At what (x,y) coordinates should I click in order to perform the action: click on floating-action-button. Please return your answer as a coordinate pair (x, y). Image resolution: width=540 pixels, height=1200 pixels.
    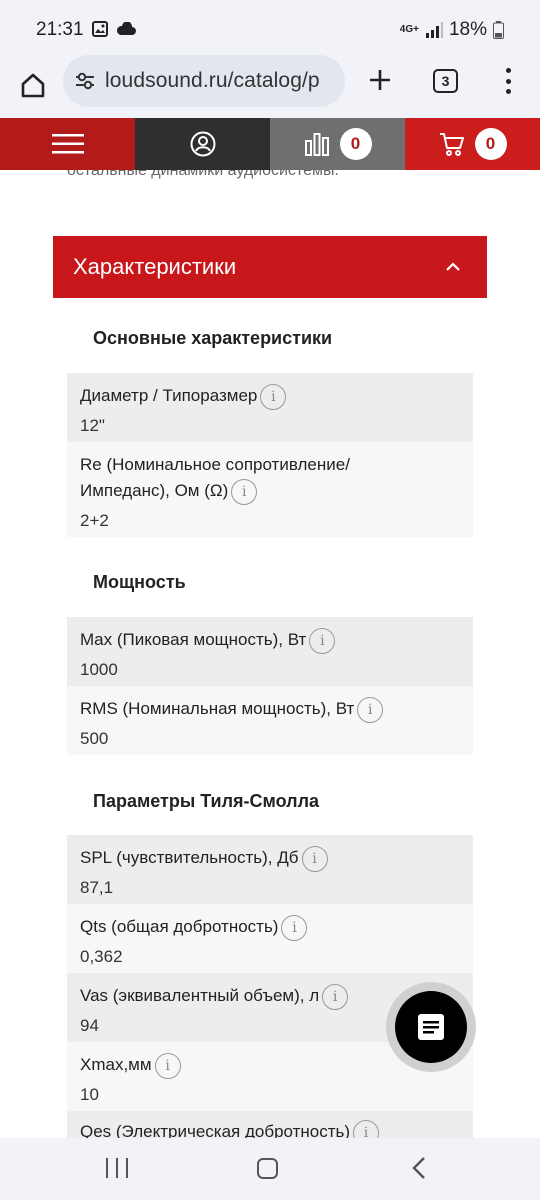
    Looking at the image, I should click on (431, 1027).